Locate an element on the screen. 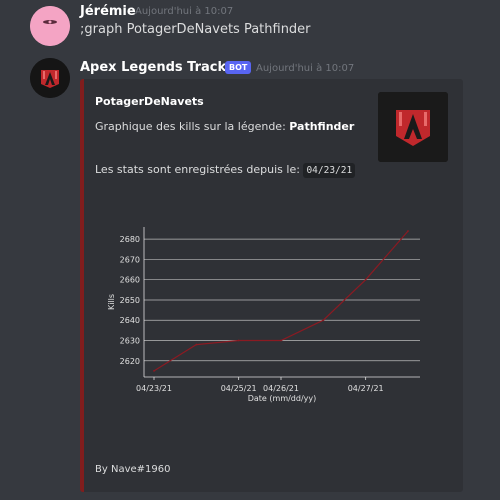 This screenshot has height=500, width=500. embed-thumbnail is located at coordinates (413, 127).